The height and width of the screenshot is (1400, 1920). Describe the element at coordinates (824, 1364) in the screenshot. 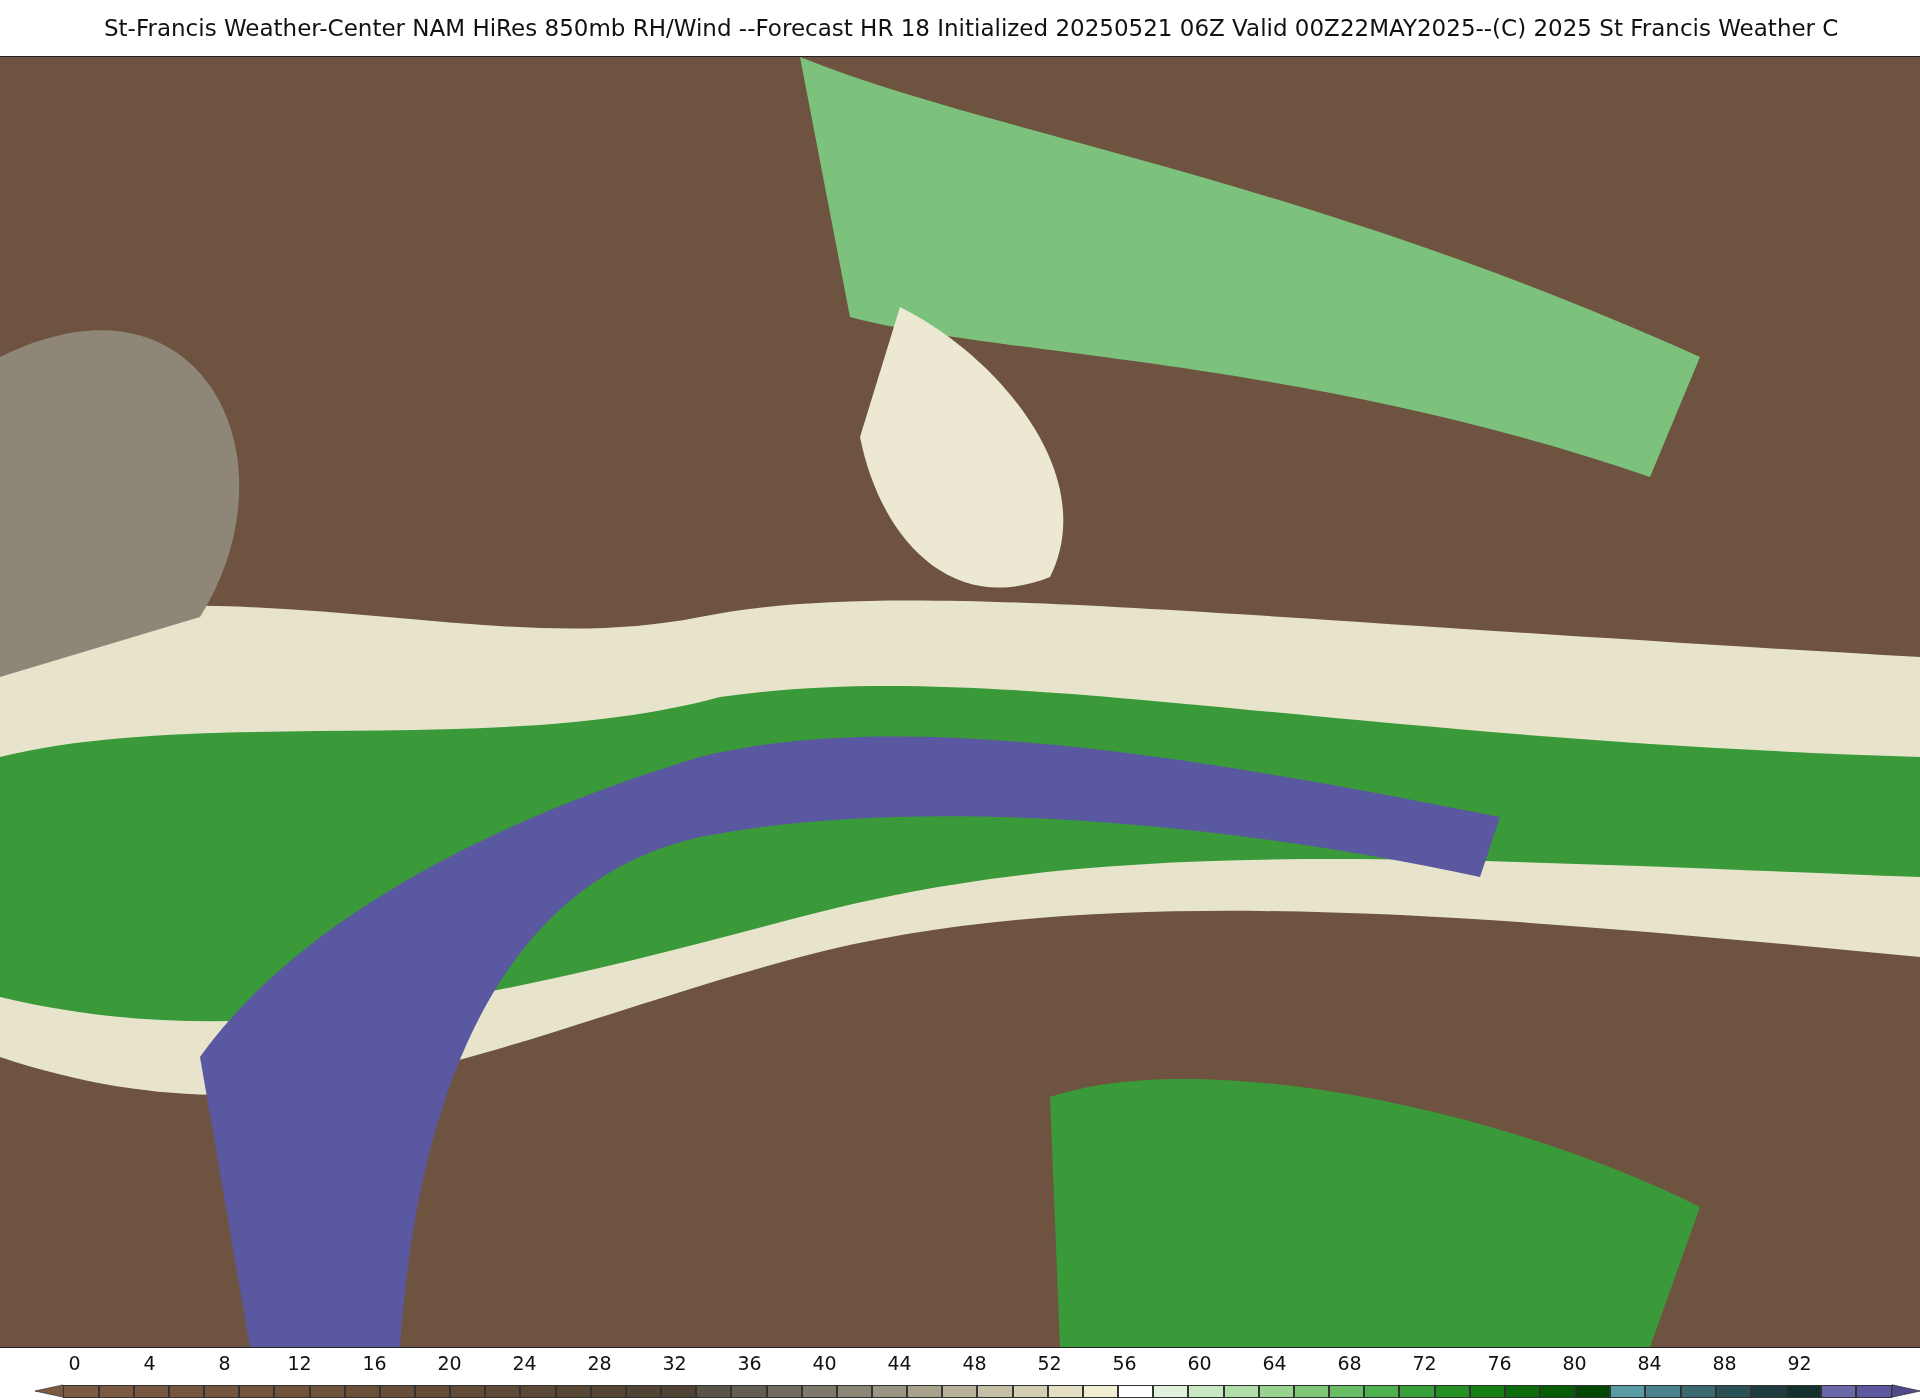

I see `colorbar-tick-label: 40` at that location.